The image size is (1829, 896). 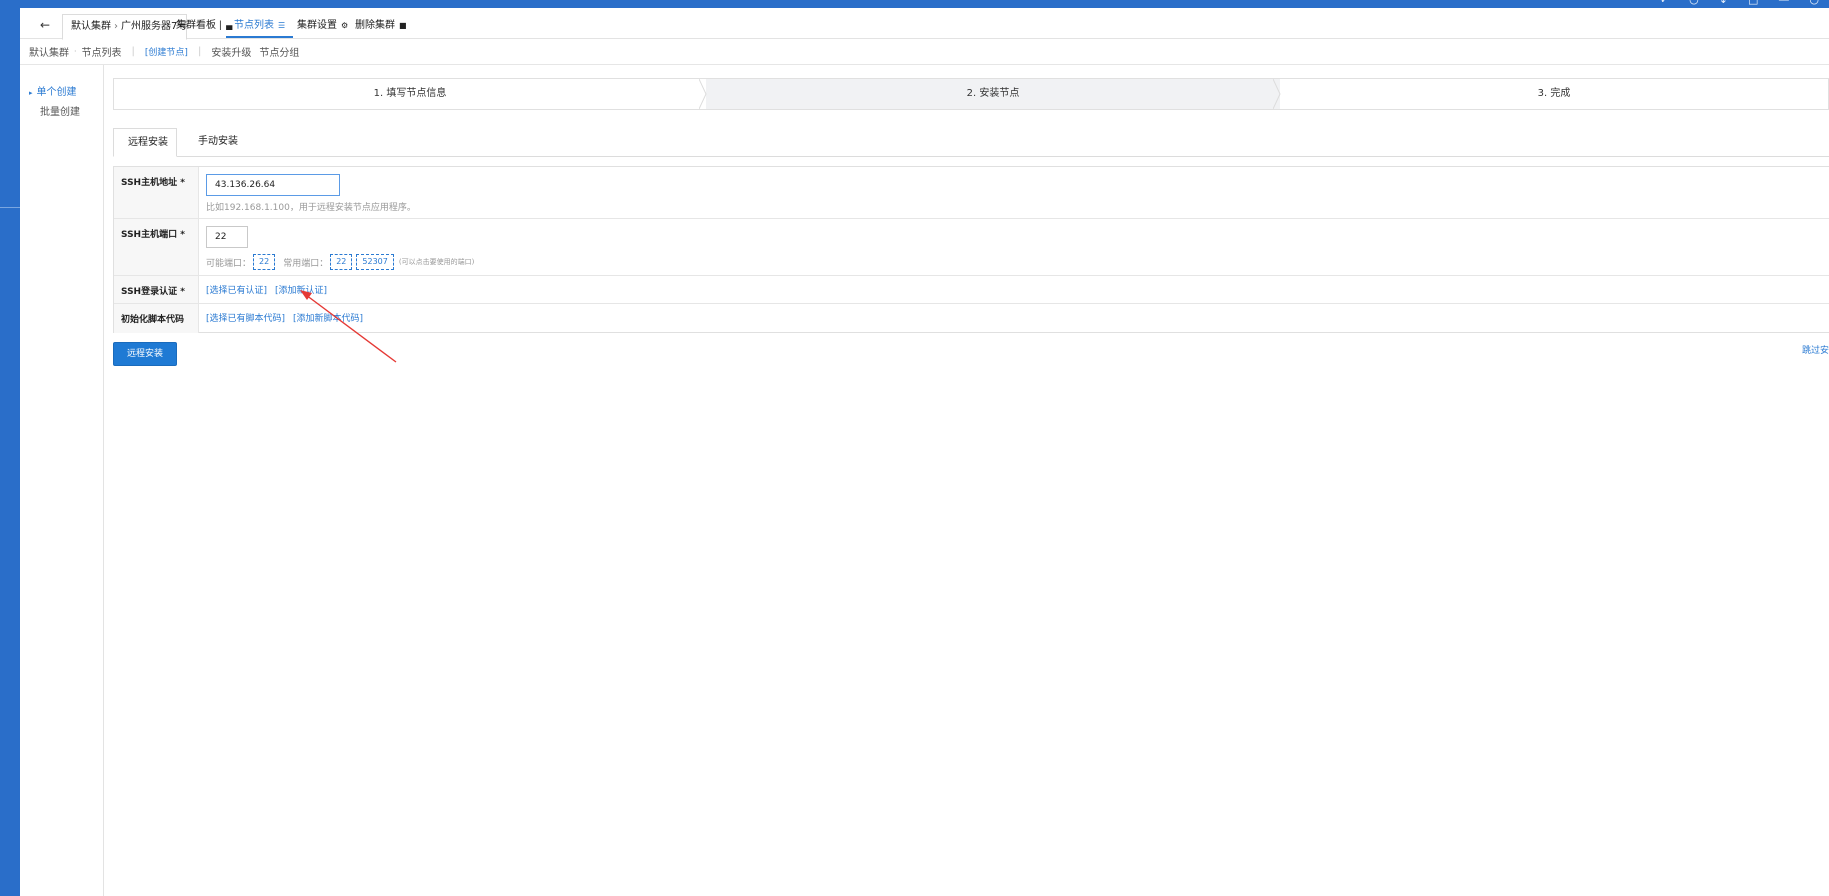 What do you see at coordinates (924, 52) in the screenshot?
I see `sub-navigation: 默认集群 · 节点列表 | [创建节点] | 安装升级 节点分组` at bounding box center [924, 52].